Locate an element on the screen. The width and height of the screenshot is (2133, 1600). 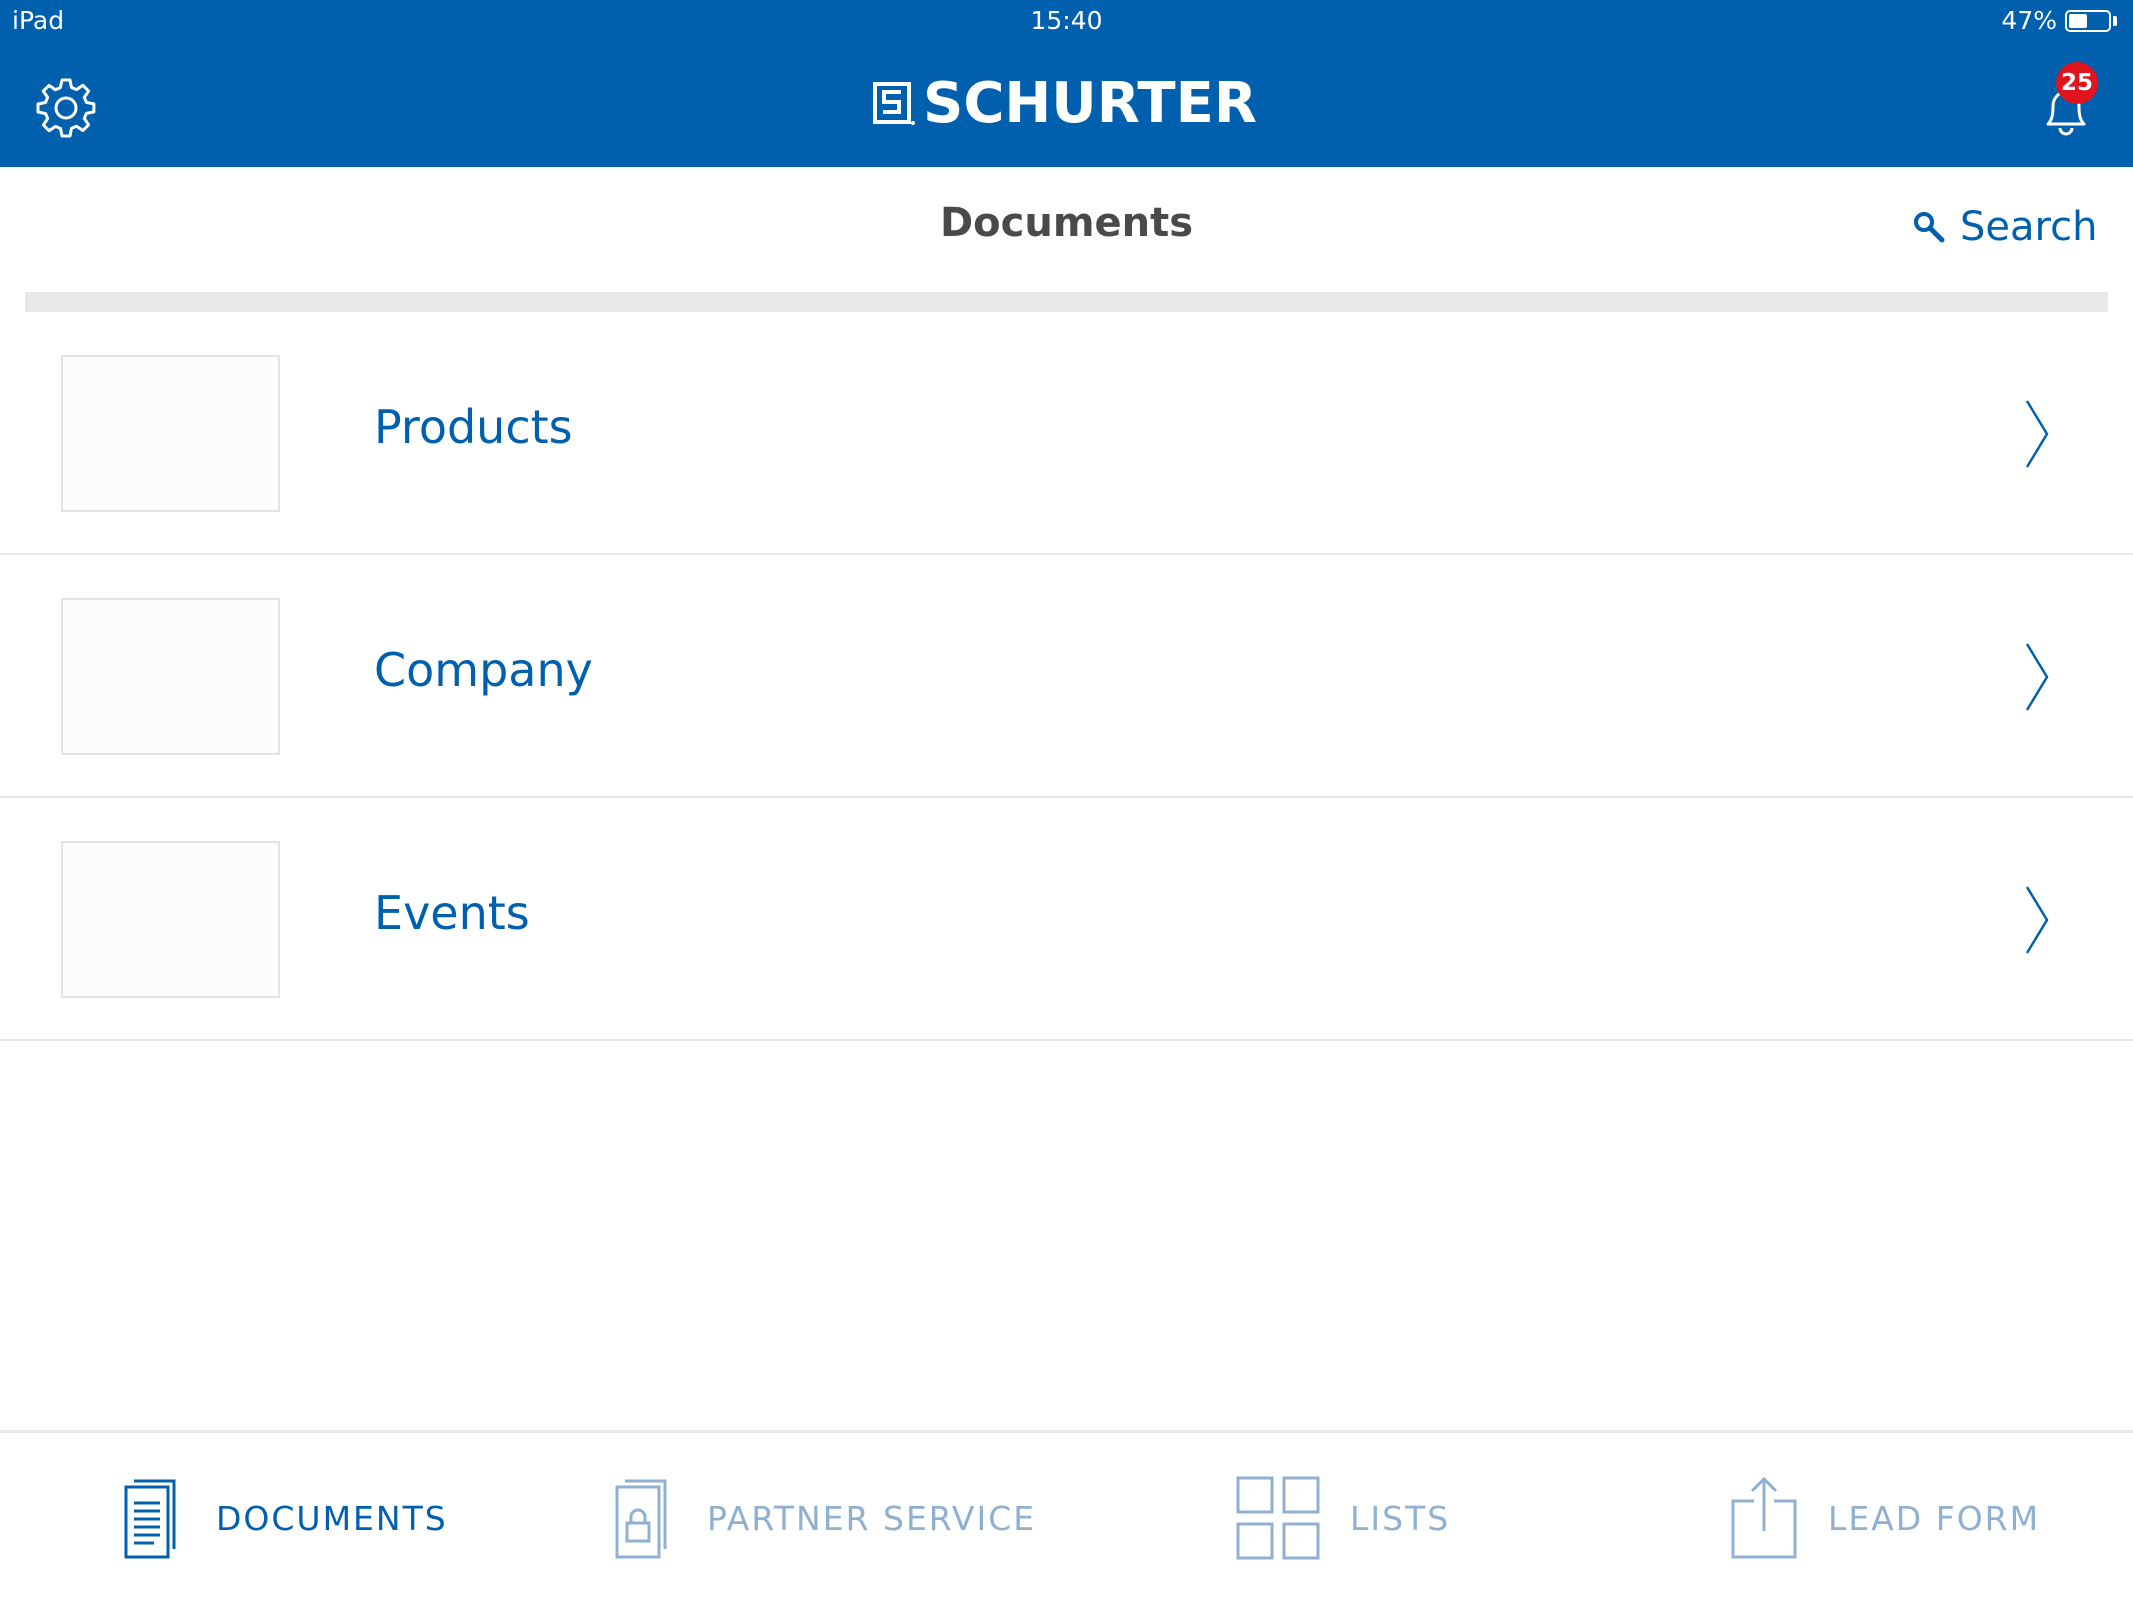
brand-logo: SCHURTER is located at coordinates (1065, 104).